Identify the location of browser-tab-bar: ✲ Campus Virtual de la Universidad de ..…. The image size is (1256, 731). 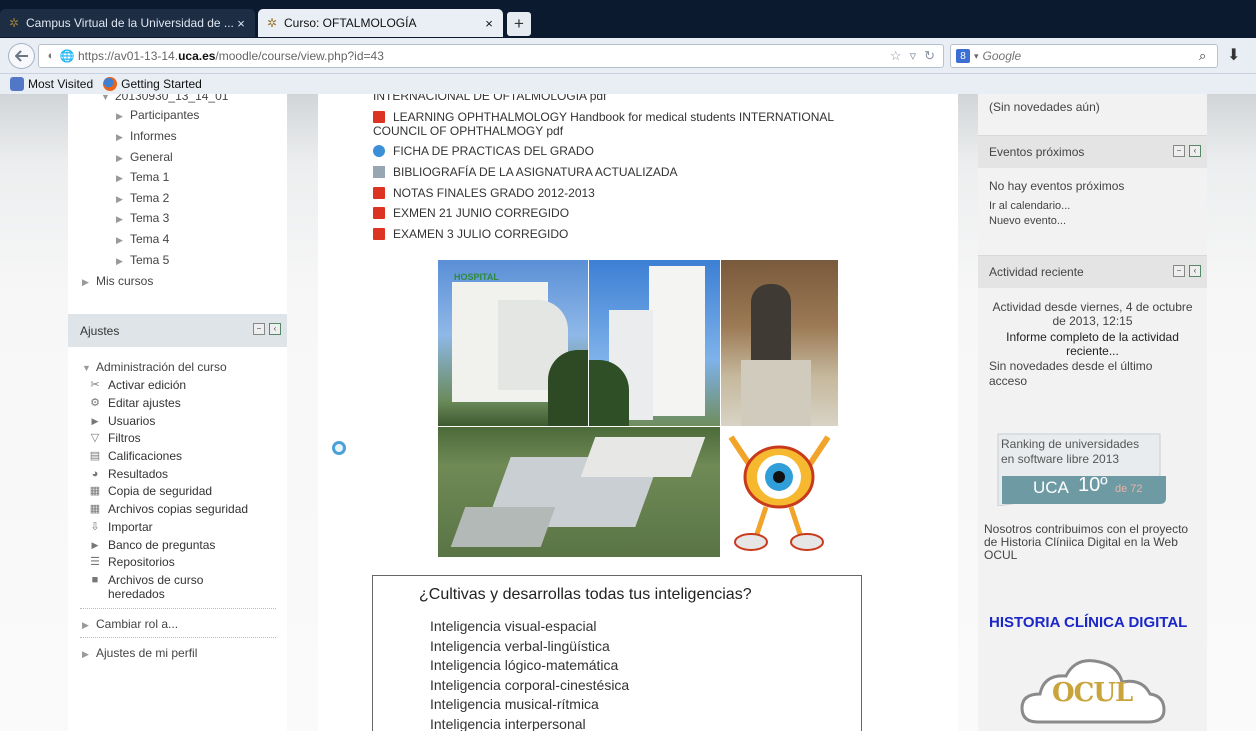
(628, 19).